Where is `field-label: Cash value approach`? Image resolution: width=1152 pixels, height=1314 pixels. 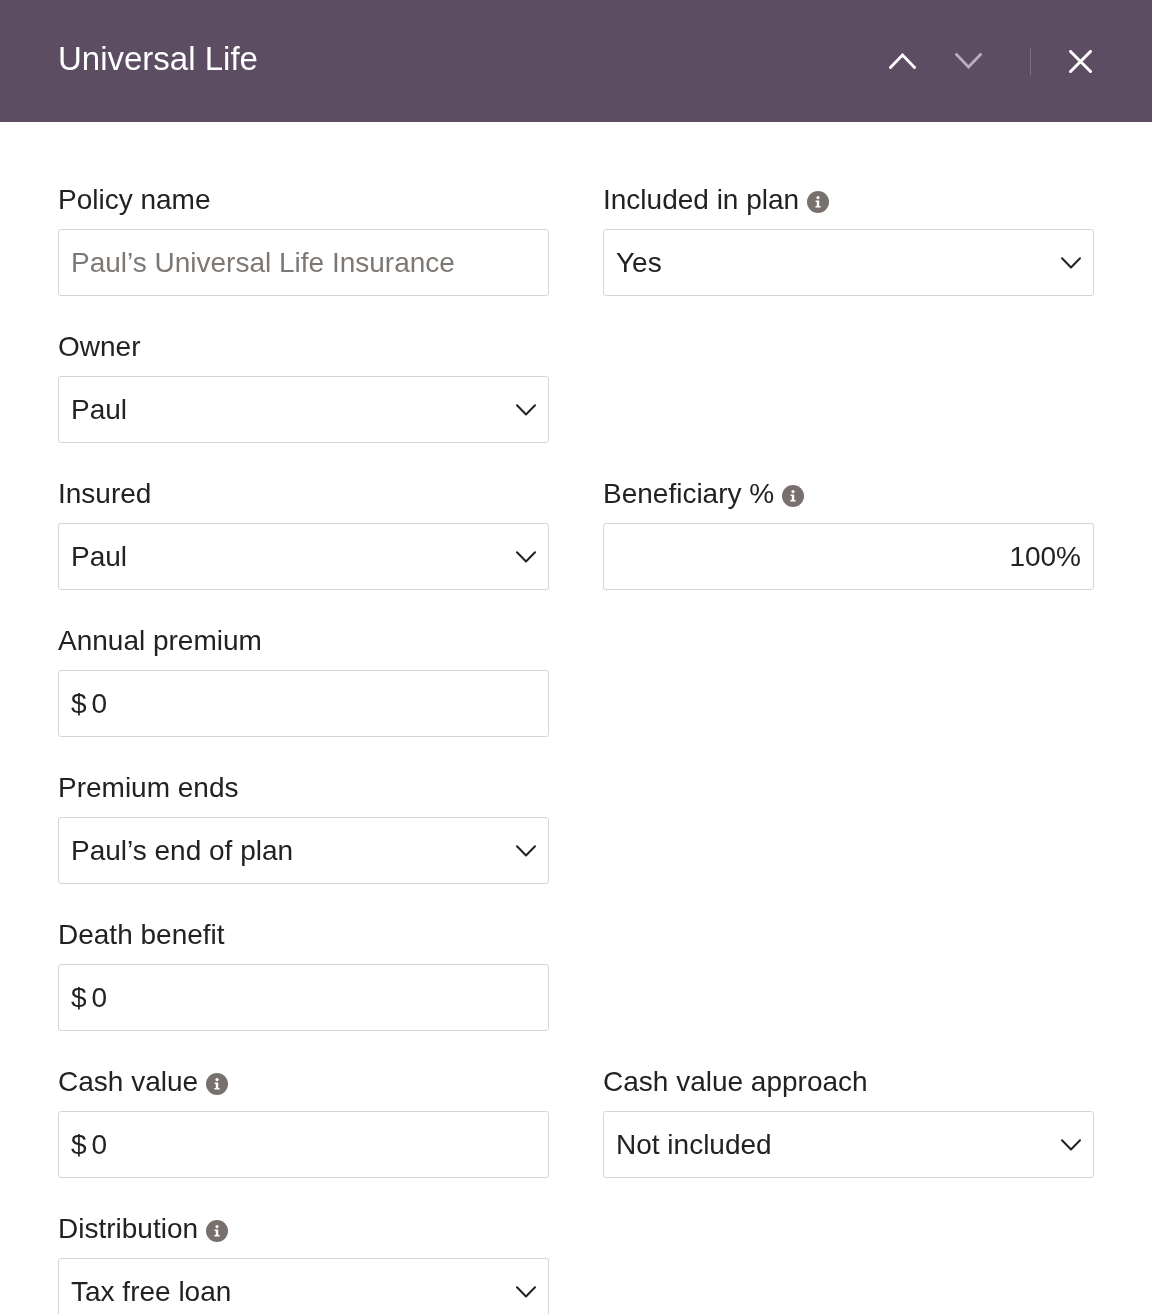 field-label: Cash value approach is located at coordinates (735, 1082).